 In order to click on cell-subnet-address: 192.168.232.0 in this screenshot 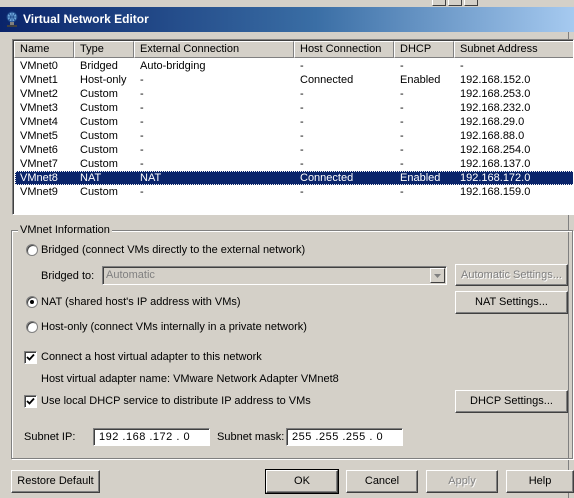, I will do `click(495, 108)`.